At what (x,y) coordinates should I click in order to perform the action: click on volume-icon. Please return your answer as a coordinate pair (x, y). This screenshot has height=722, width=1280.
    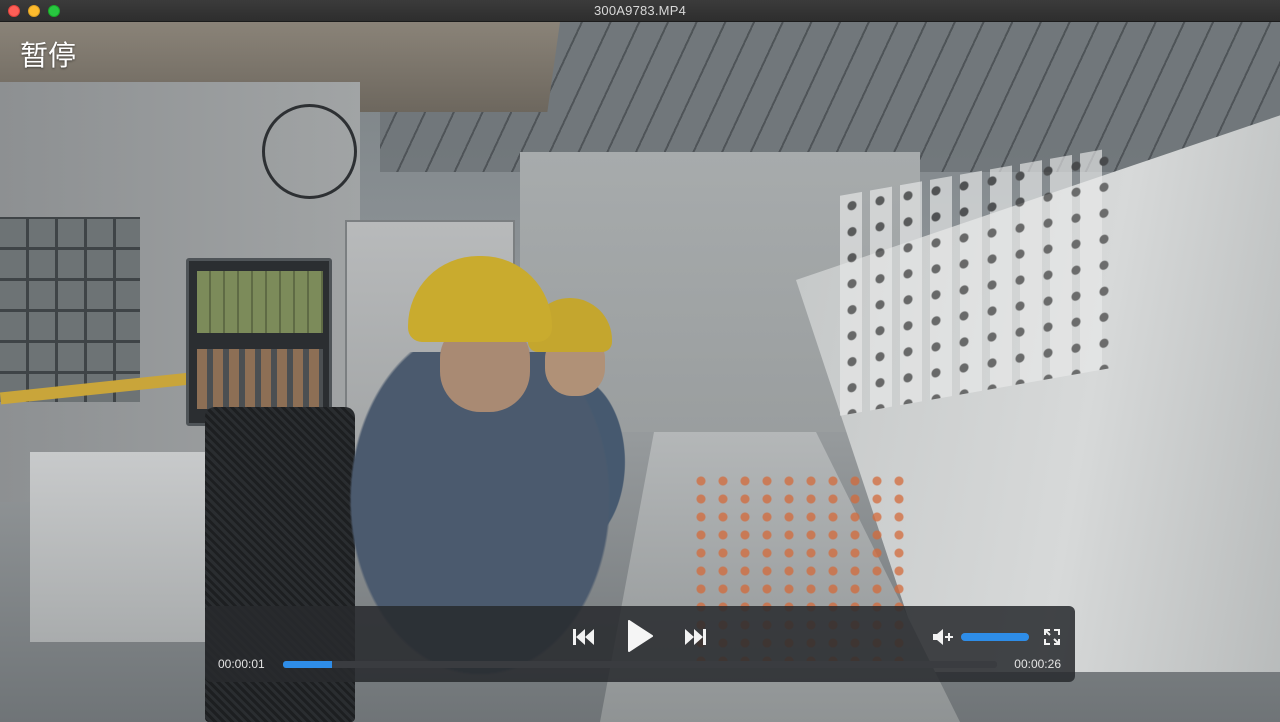
    Looking at the image, I should click on (943, 637).